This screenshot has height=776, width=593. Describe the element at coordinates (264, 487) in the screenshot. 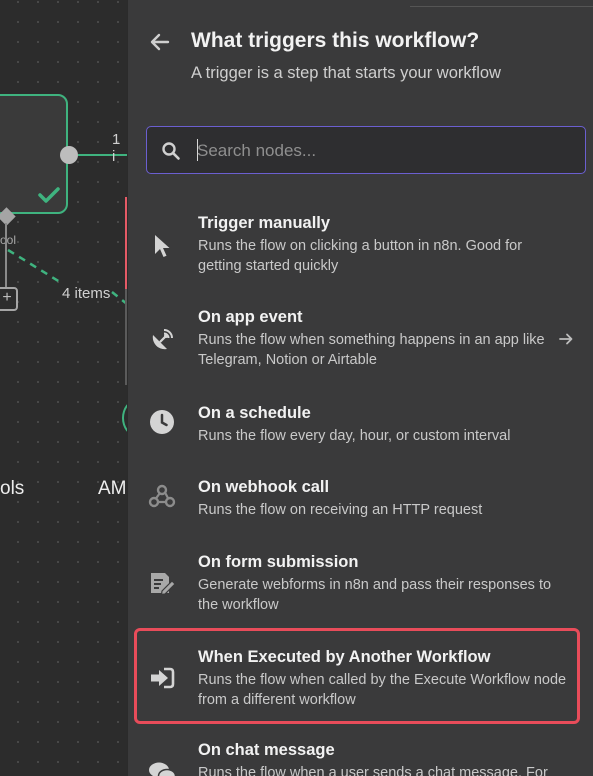

I see `trigger-name: On webhook call` at that location.